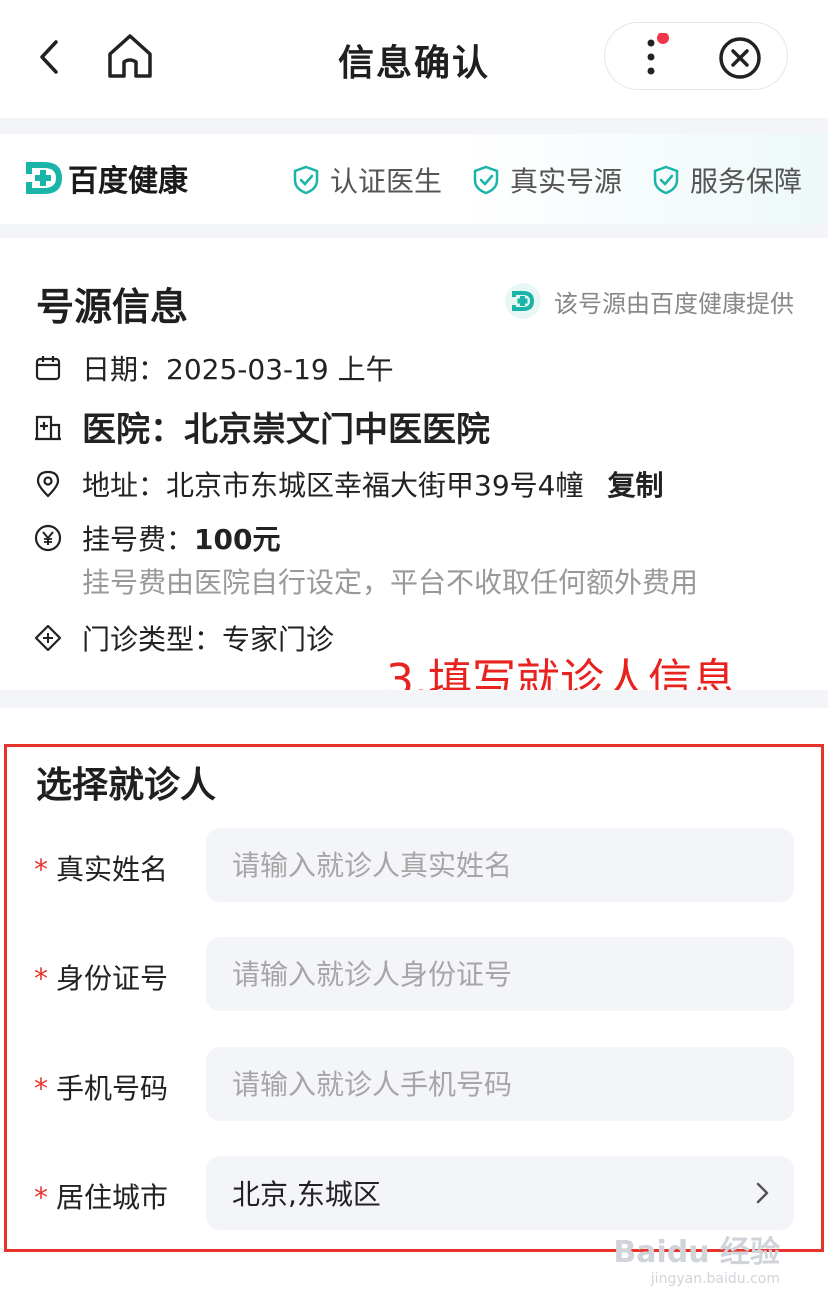  I want to click on phone-row: * 手机号码, so click(414, 1084).